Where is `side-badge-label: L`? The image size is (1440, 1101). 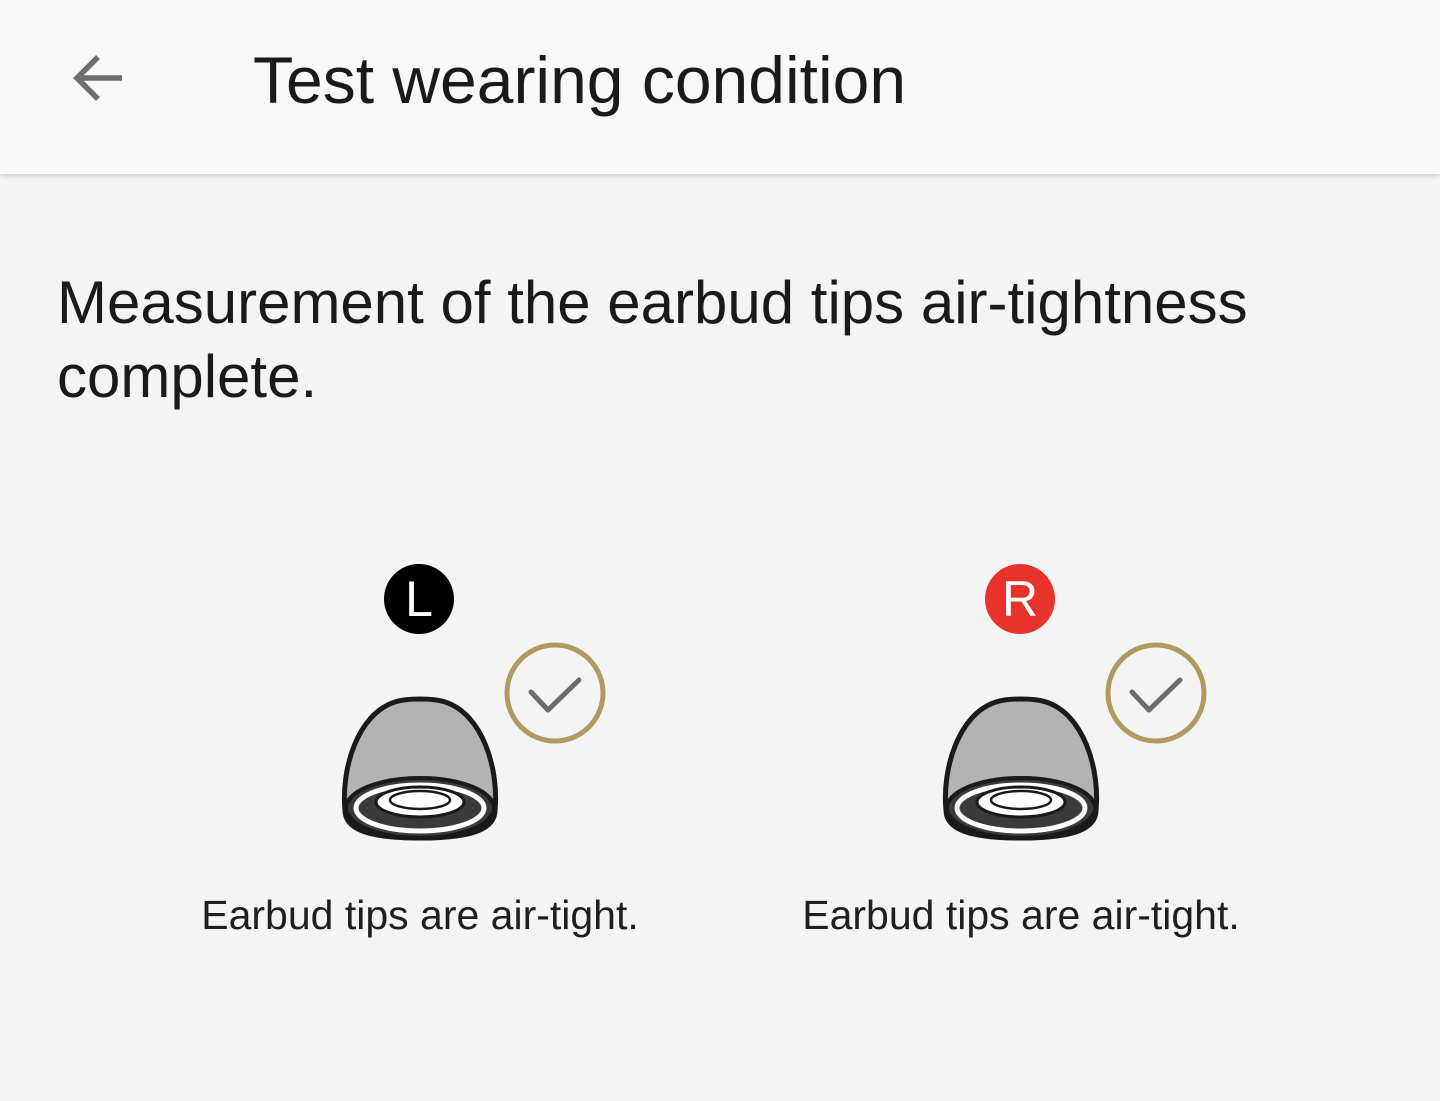
side-badge-label: L is located at coordinates (419, 599).